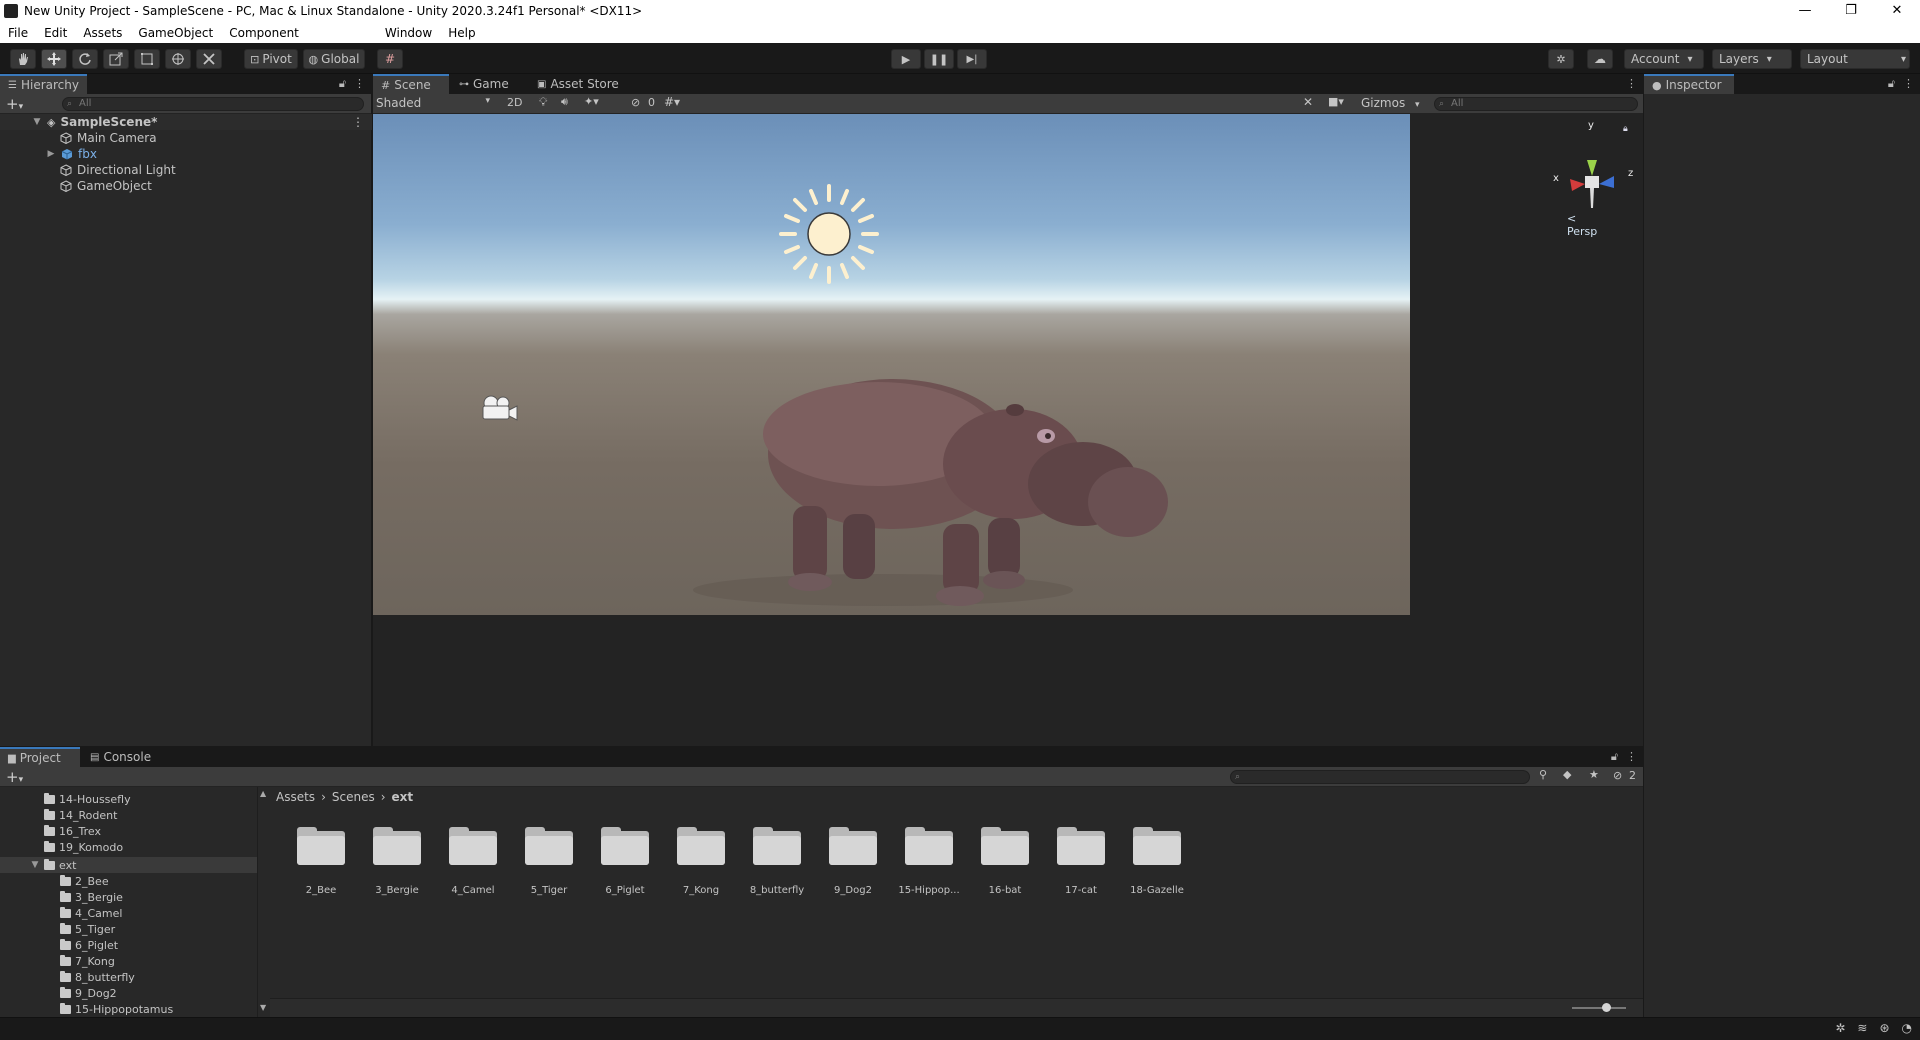 This screenshot has height=1040, width=1920. What do you see at coordinates (1862, 1028) in the screenshot?
I see `cache-server-icon: ≋` at bounding box center [1862, 1028].